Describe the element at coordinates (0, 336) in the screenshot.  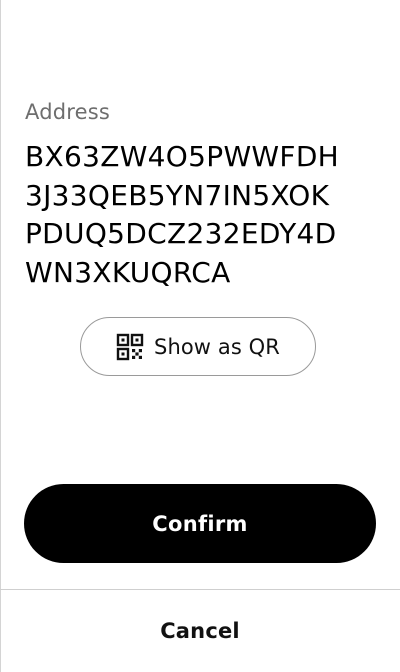
I see `left-edge-divider` at that location.